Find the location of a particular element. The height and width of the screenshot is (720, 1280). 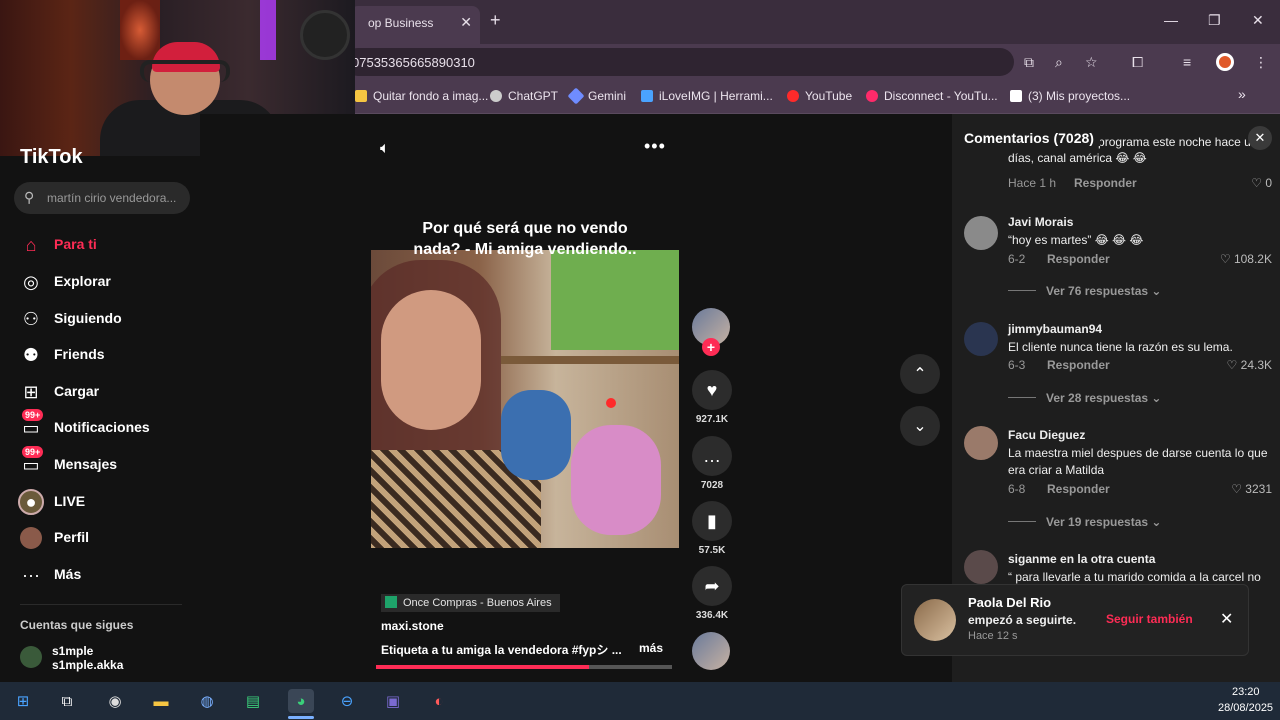

comment-username: Javi Morais is located at coordinates (1040, 222).